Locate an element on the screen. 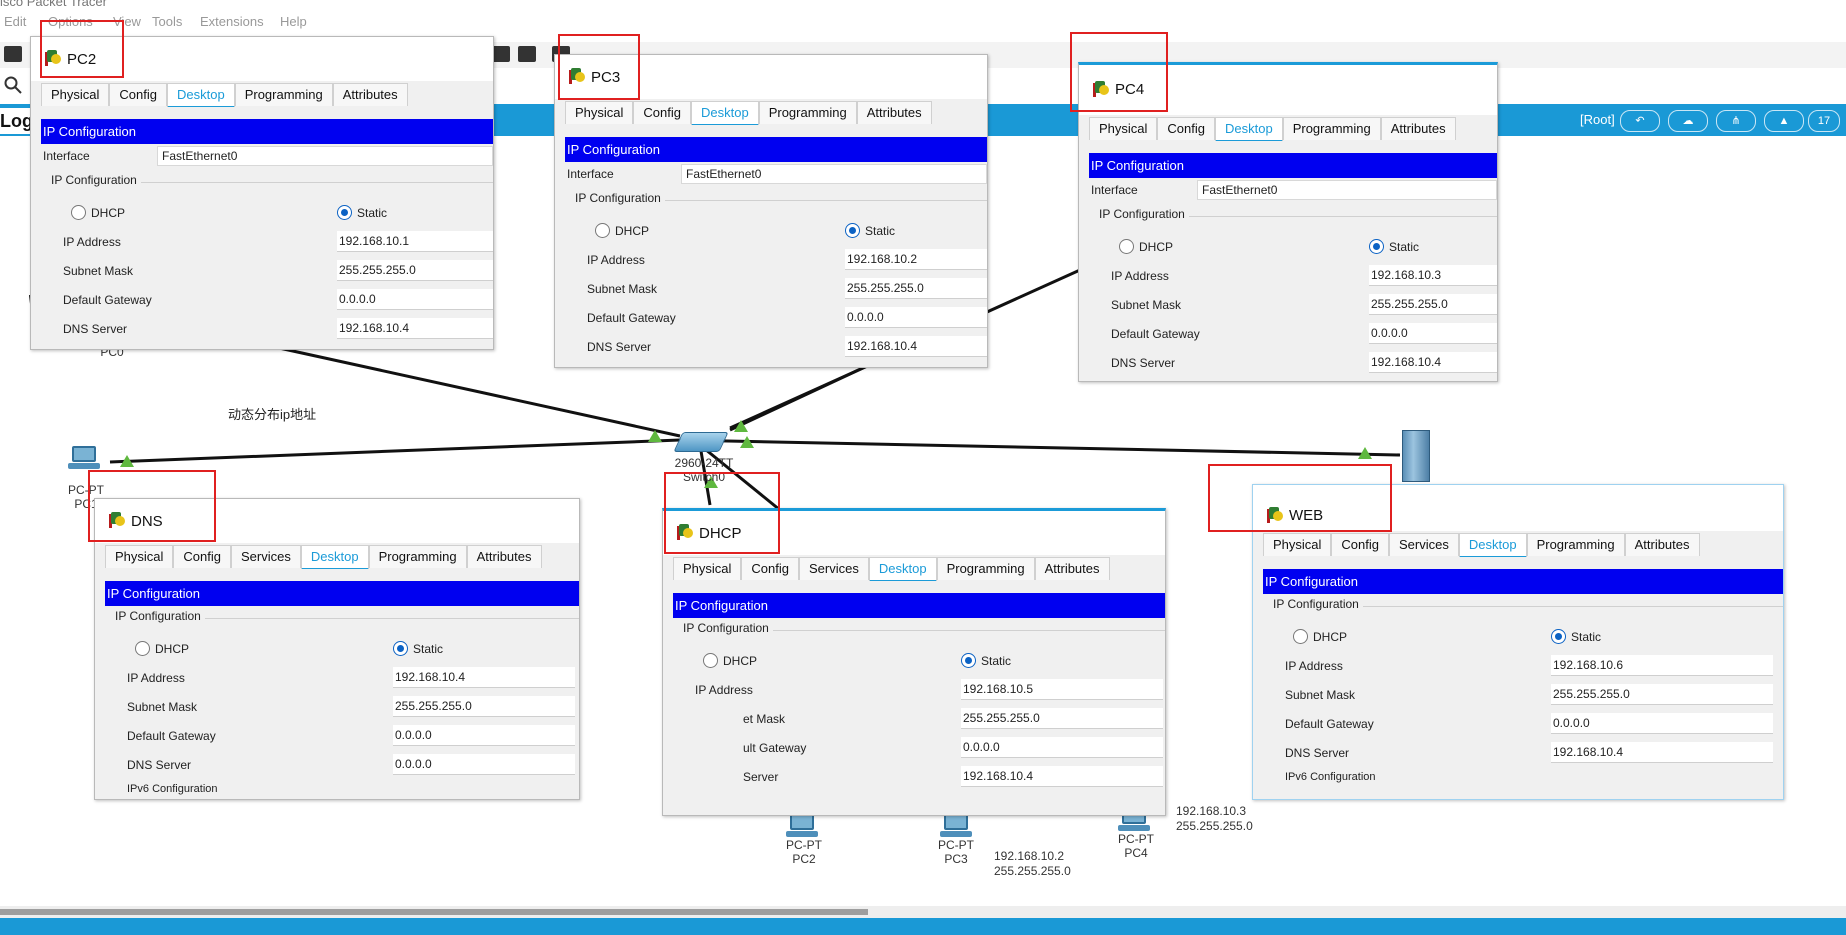  pc3-name: PC3 is located at coordinates (956, 859).